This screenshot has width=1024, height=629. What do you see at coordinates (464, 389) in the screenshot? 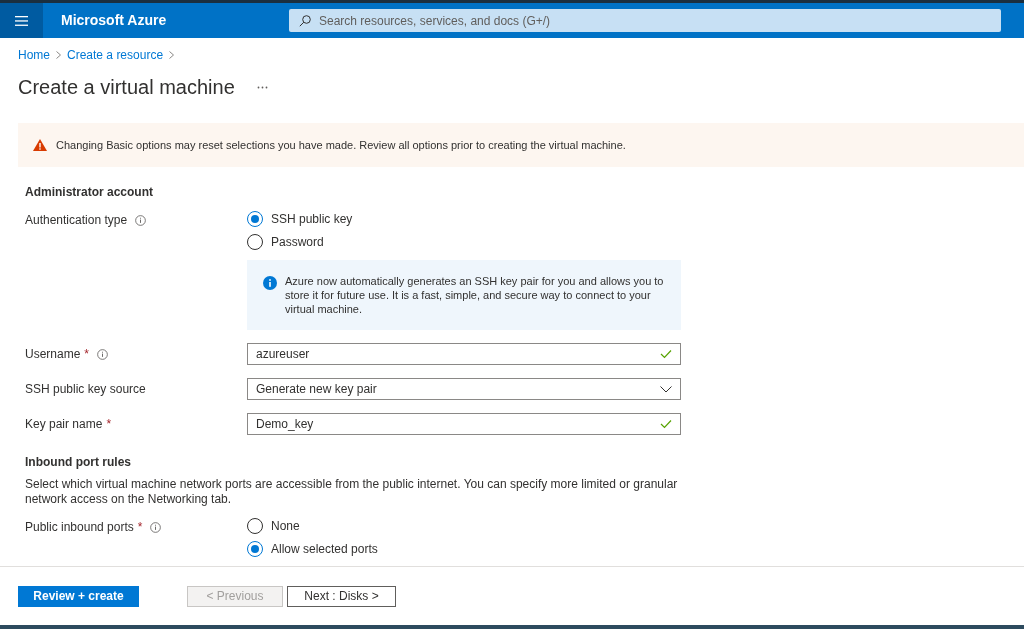
I see `dropdown: Generate new key pair` at bounding box center [464, 389].